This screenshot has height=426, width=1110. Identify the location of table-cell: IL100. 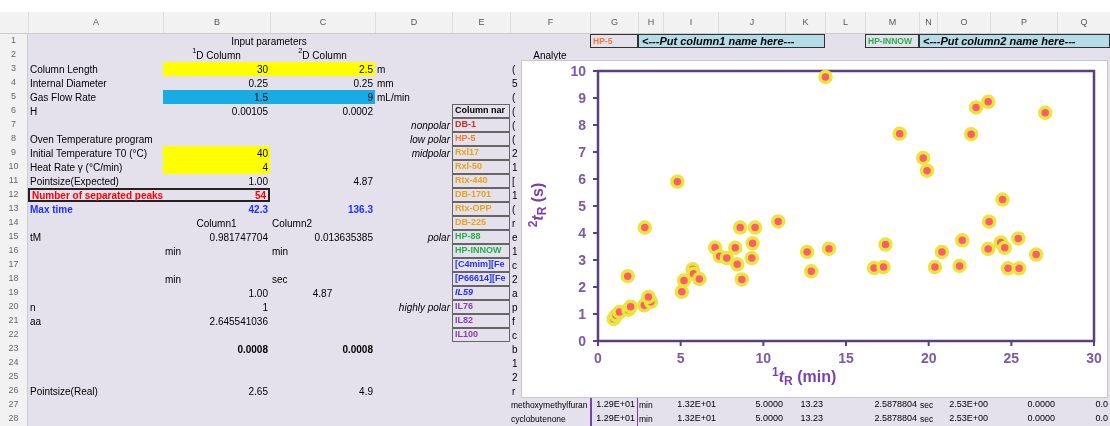
(481, 335).